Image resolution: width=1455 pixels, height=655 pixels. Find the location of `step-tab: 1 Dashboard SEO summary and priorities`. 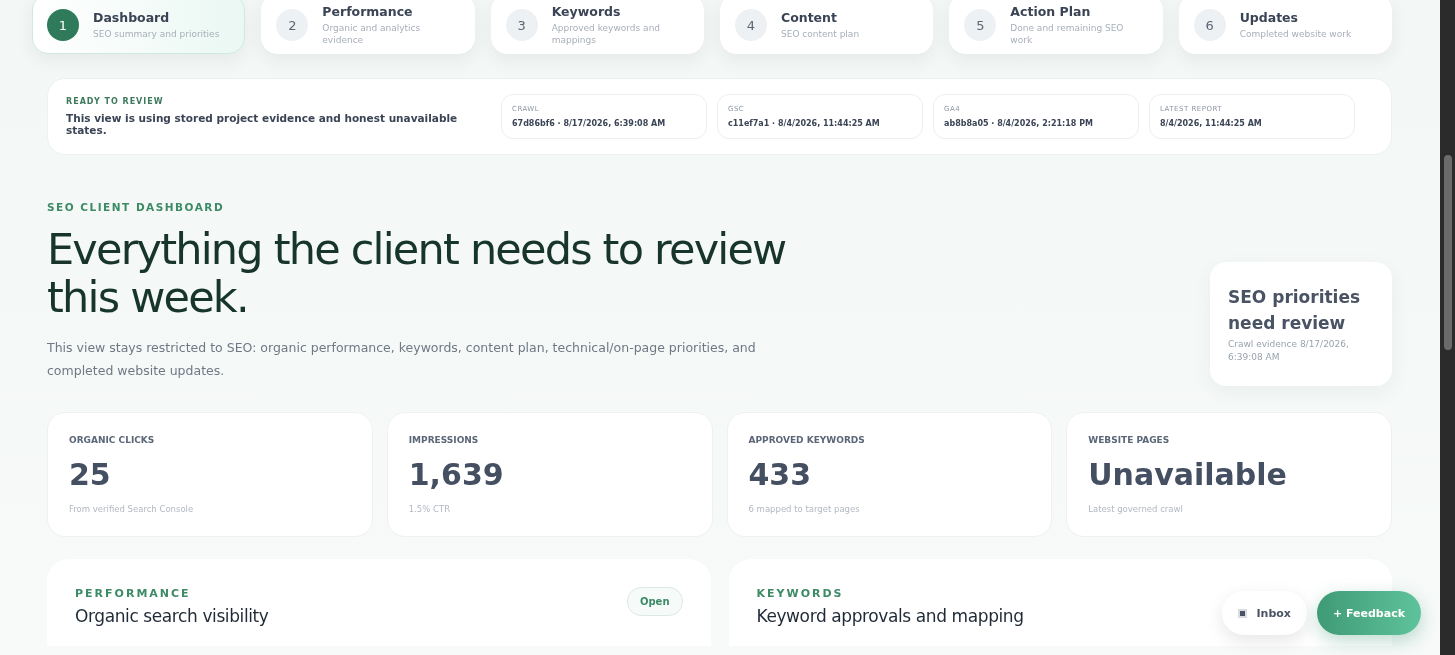

step-tab: 1 Dashboard SEO summary and priorities is located at coordinates (139, 27).